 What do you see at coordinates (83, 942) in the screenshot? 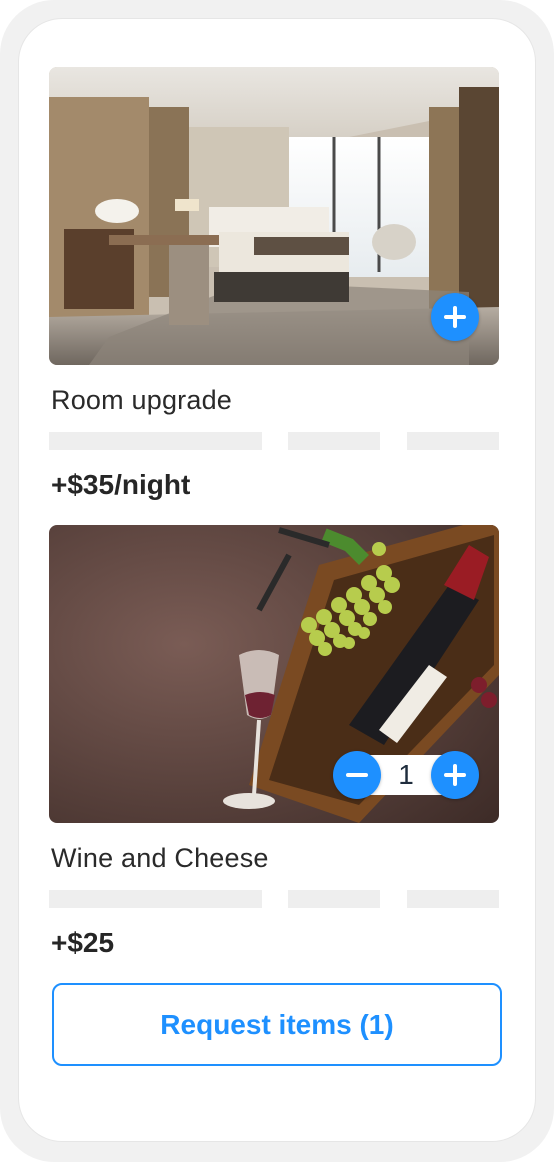
I see `item-price: +$25` at bounding box center [83, 942].